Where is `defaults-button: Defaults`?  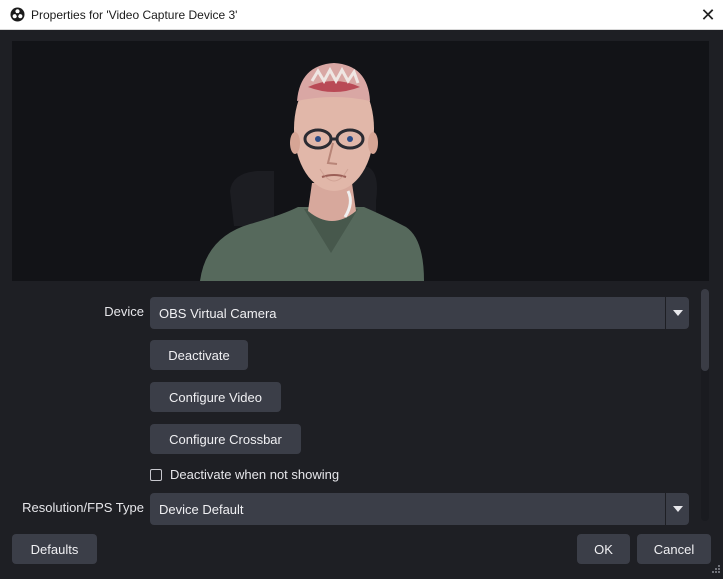 defaults-button: Defaults is located at coordinates (54, 549).